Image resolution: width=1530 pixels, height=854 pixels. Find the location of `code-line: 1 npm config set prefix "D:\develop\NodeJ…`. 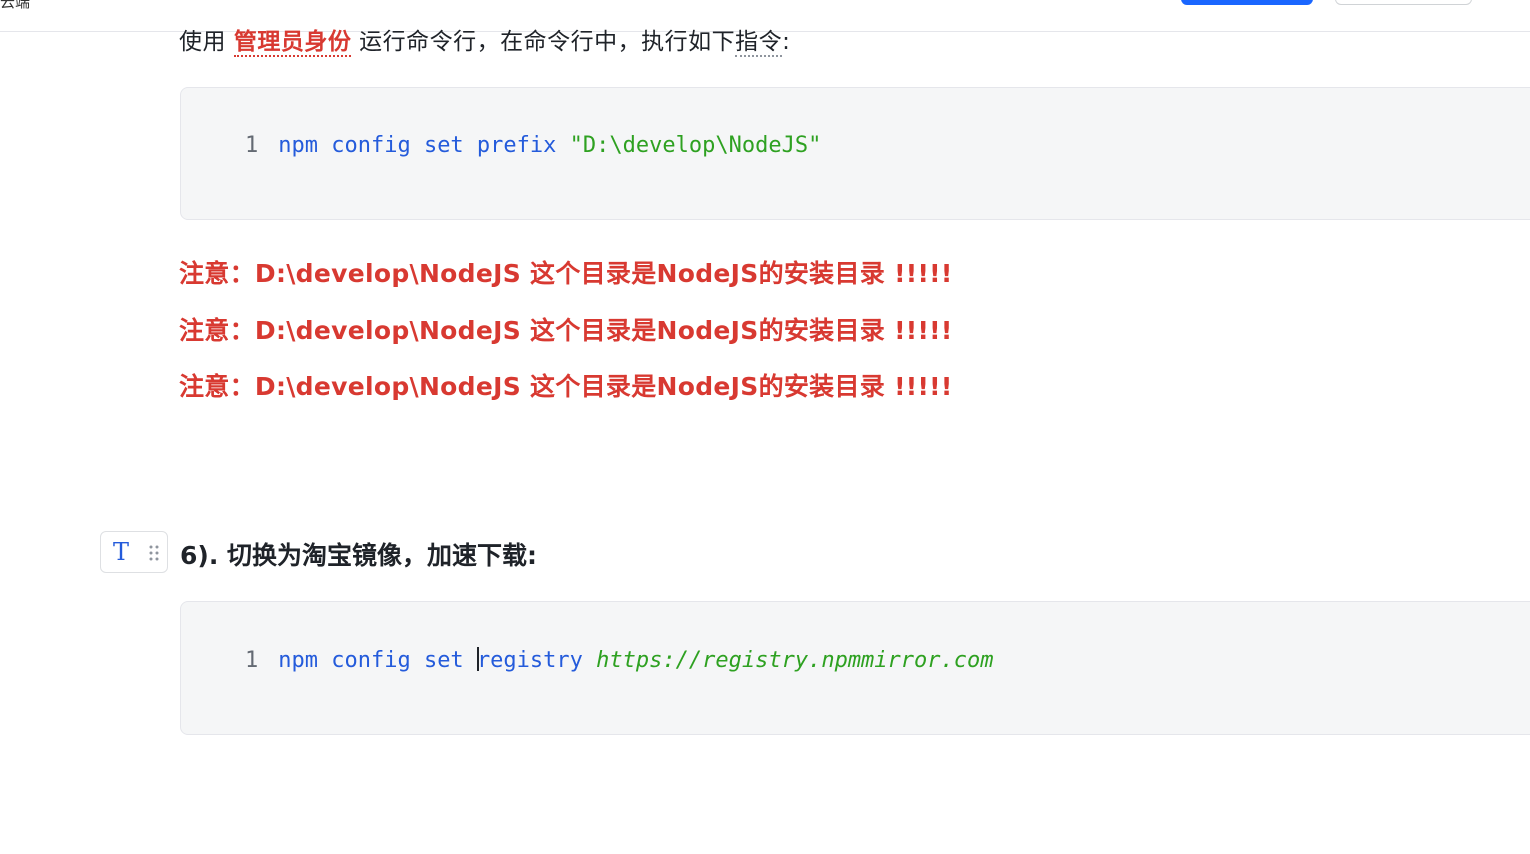

code-line: 1 npm config set prefix "D:\develop\NodeJ… is located at coordinates (533, 145).